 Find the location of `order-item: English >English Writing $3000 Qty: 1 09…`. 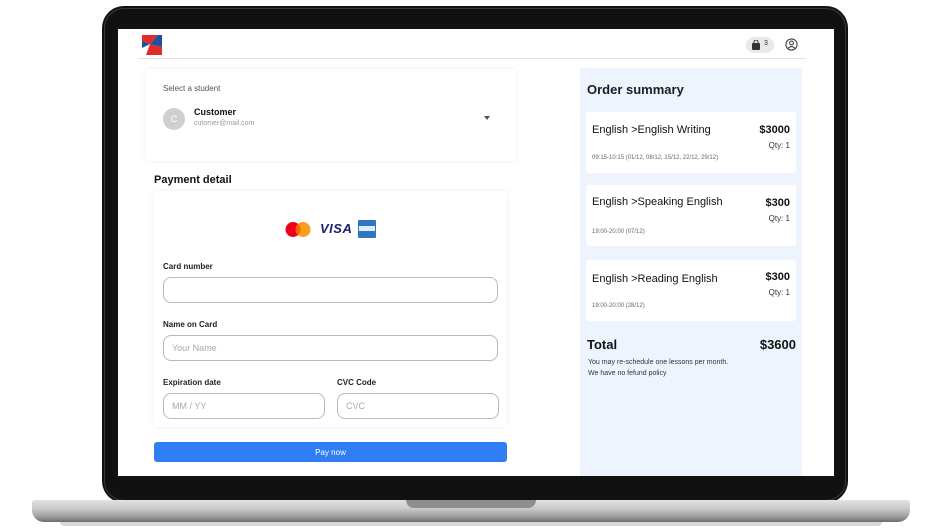

order-item: English >English Writing $3000 Qty: 1 09… is located at coordinates (691, 142).